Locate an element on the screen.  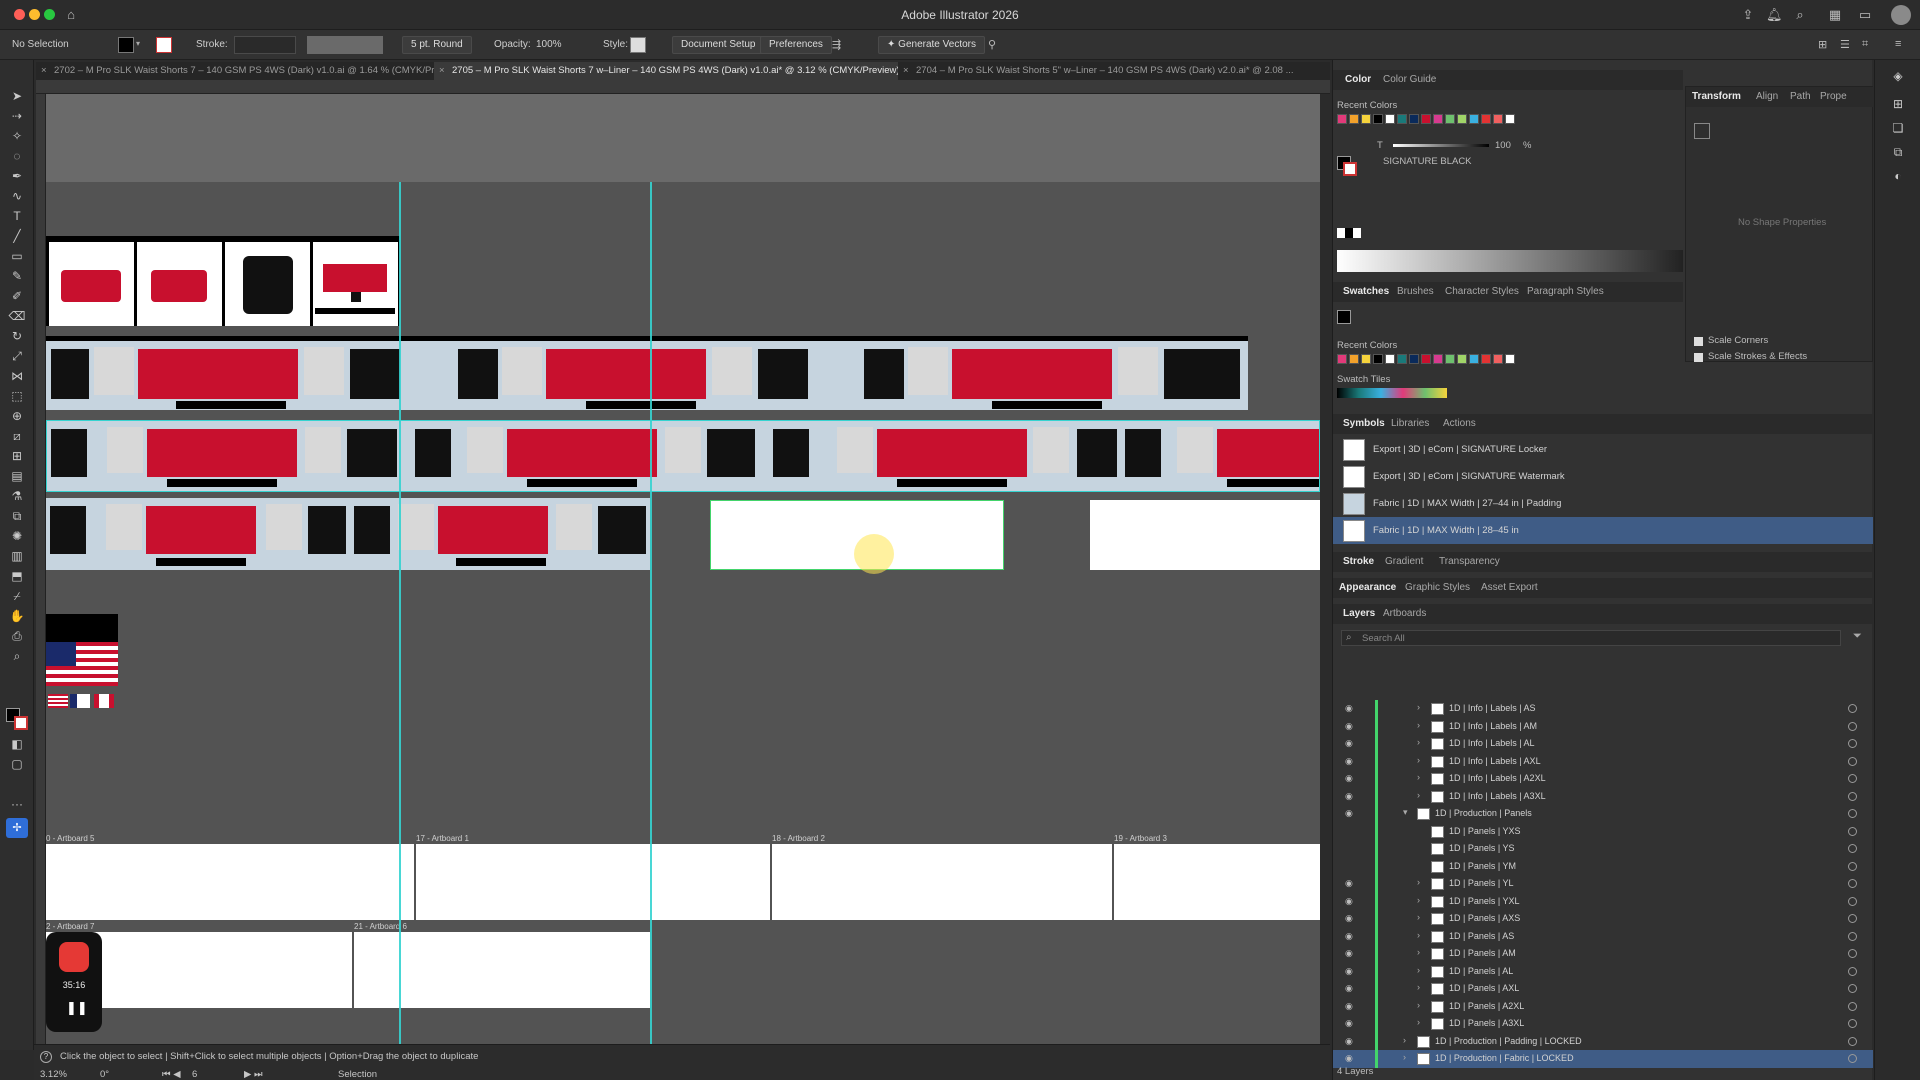
symbol-item-selected: Fabric | 1D | MAX Width | 28–45 in is located at coordinates (1603, 530).